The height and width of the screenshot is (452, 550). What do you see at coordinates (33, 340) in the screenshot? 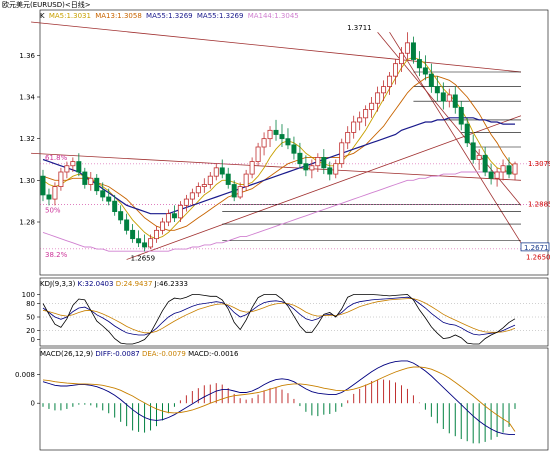
I see `kdj-tick-label: 0` at bounding box center [33, 340].